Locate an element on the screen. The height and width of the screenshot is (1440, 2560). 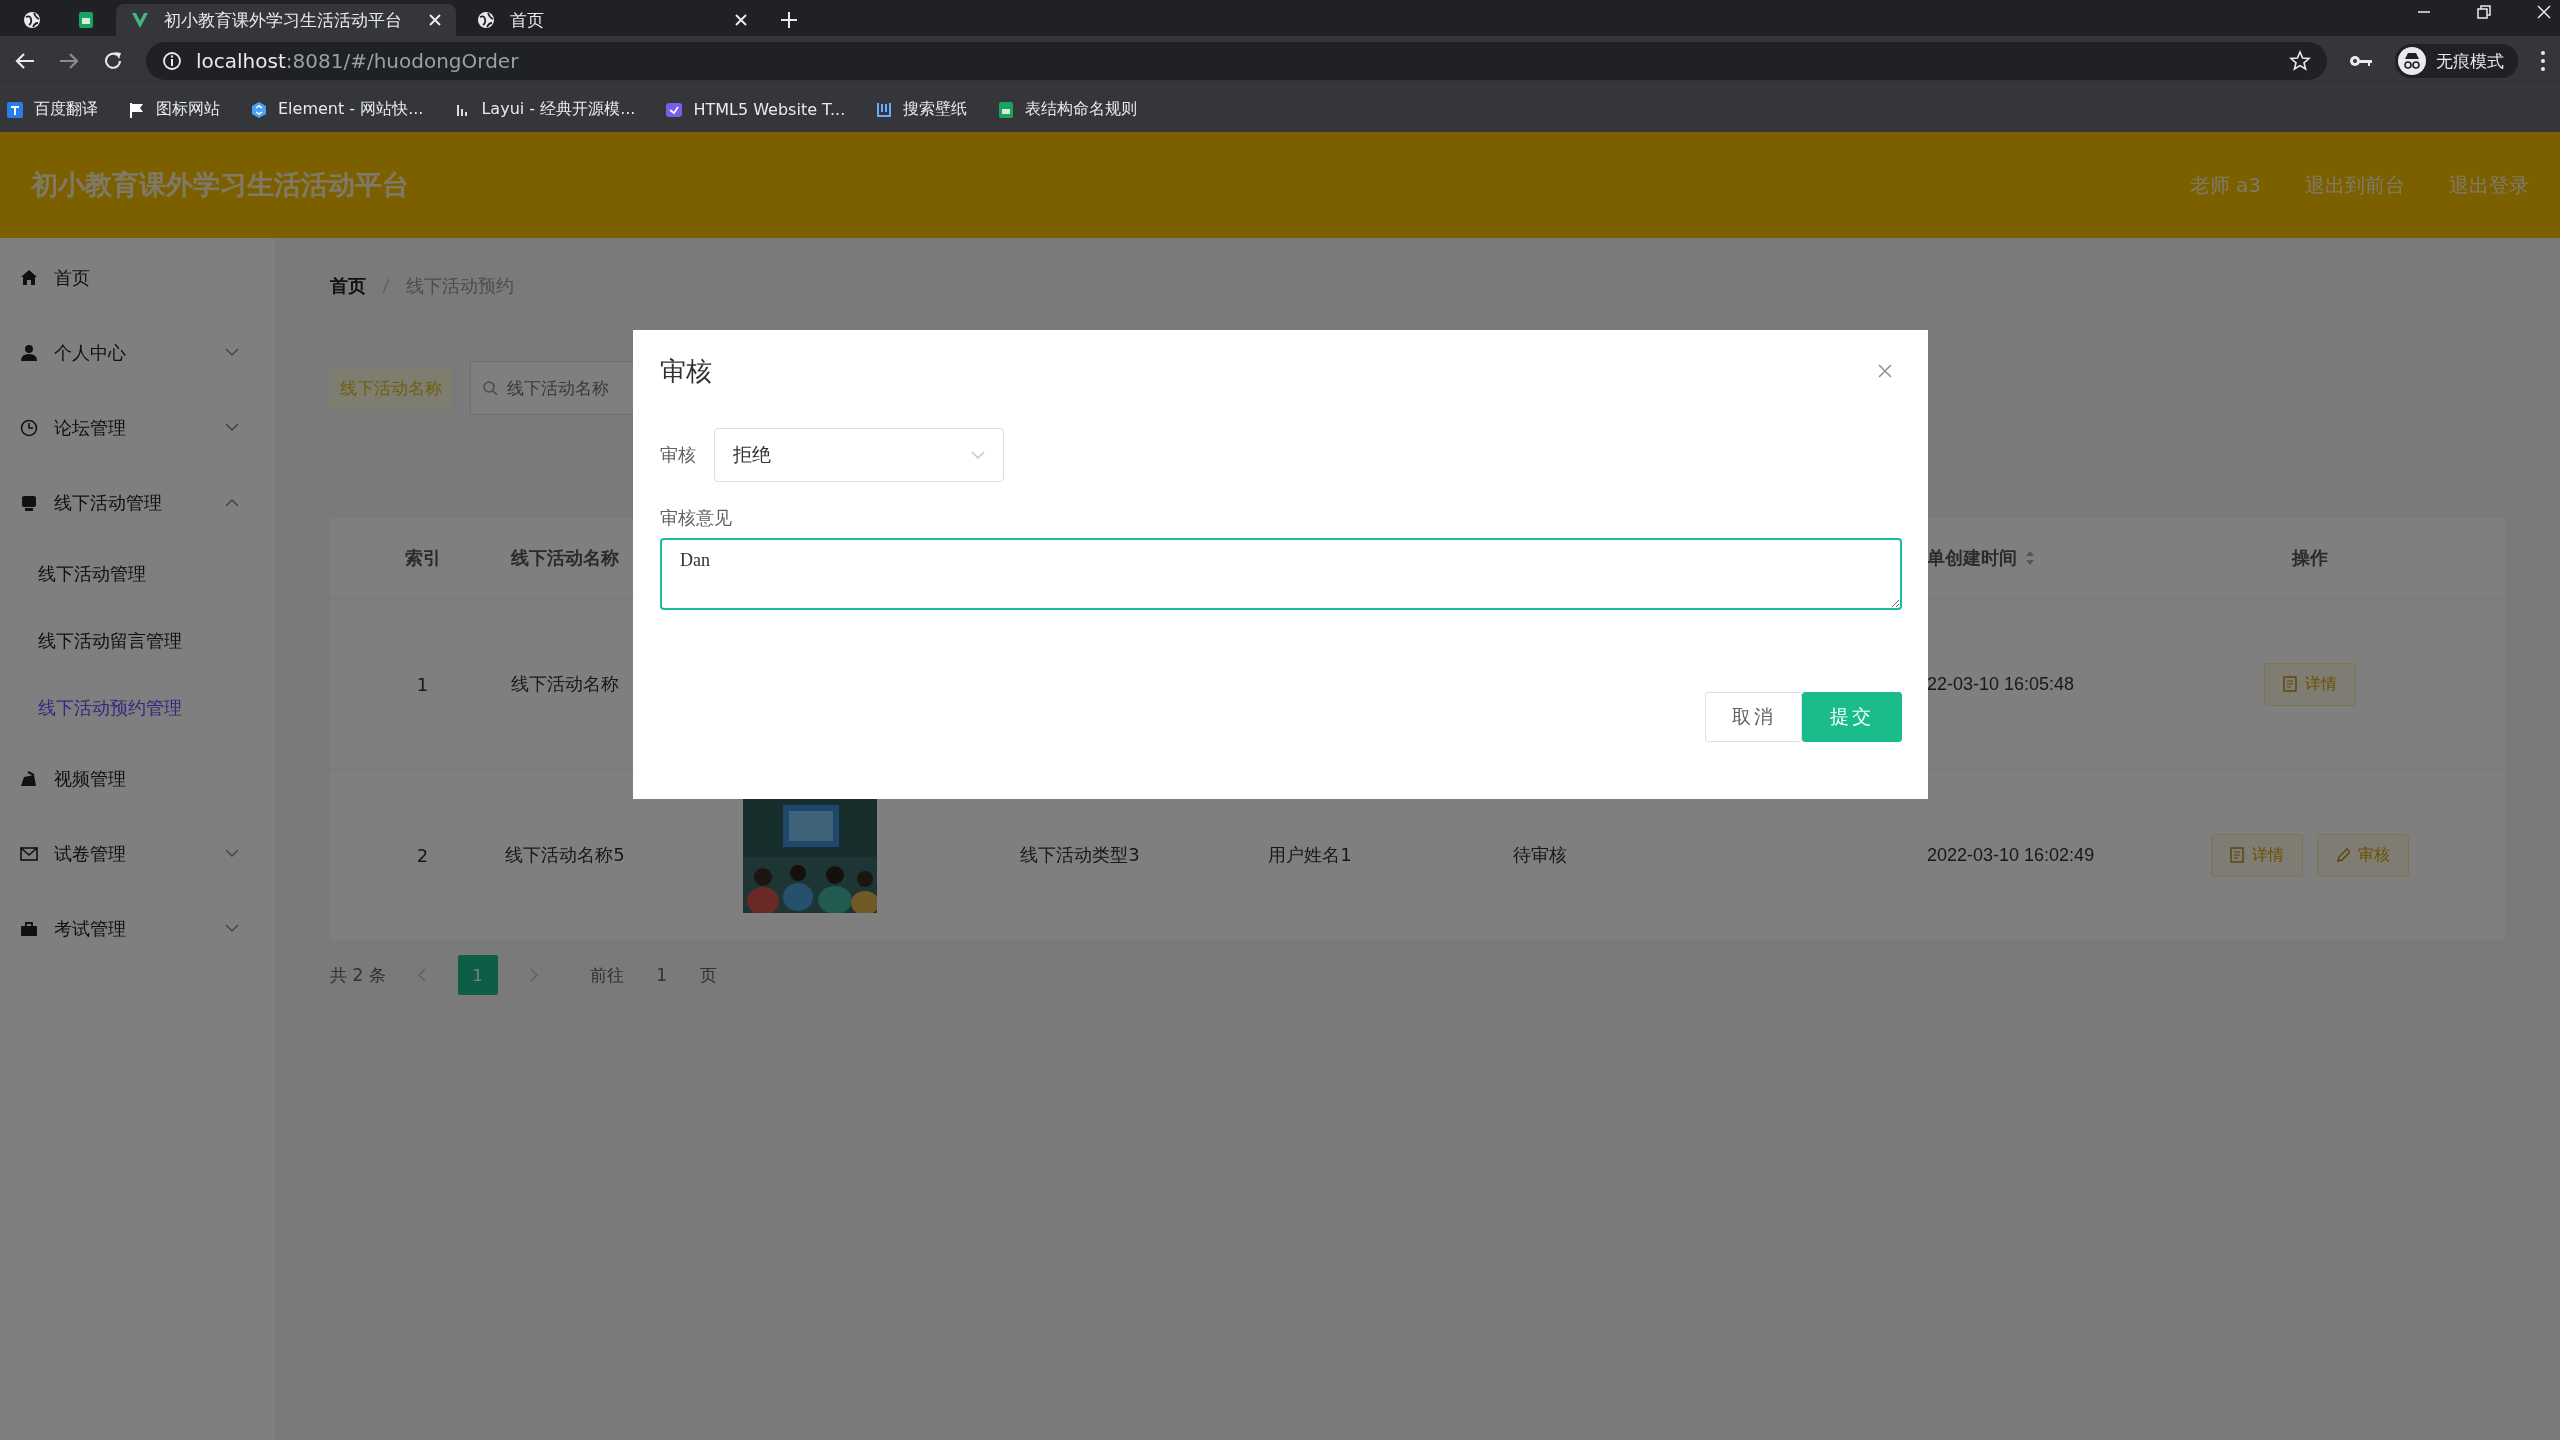
bracket-icon is located at coordinates (884, 109).